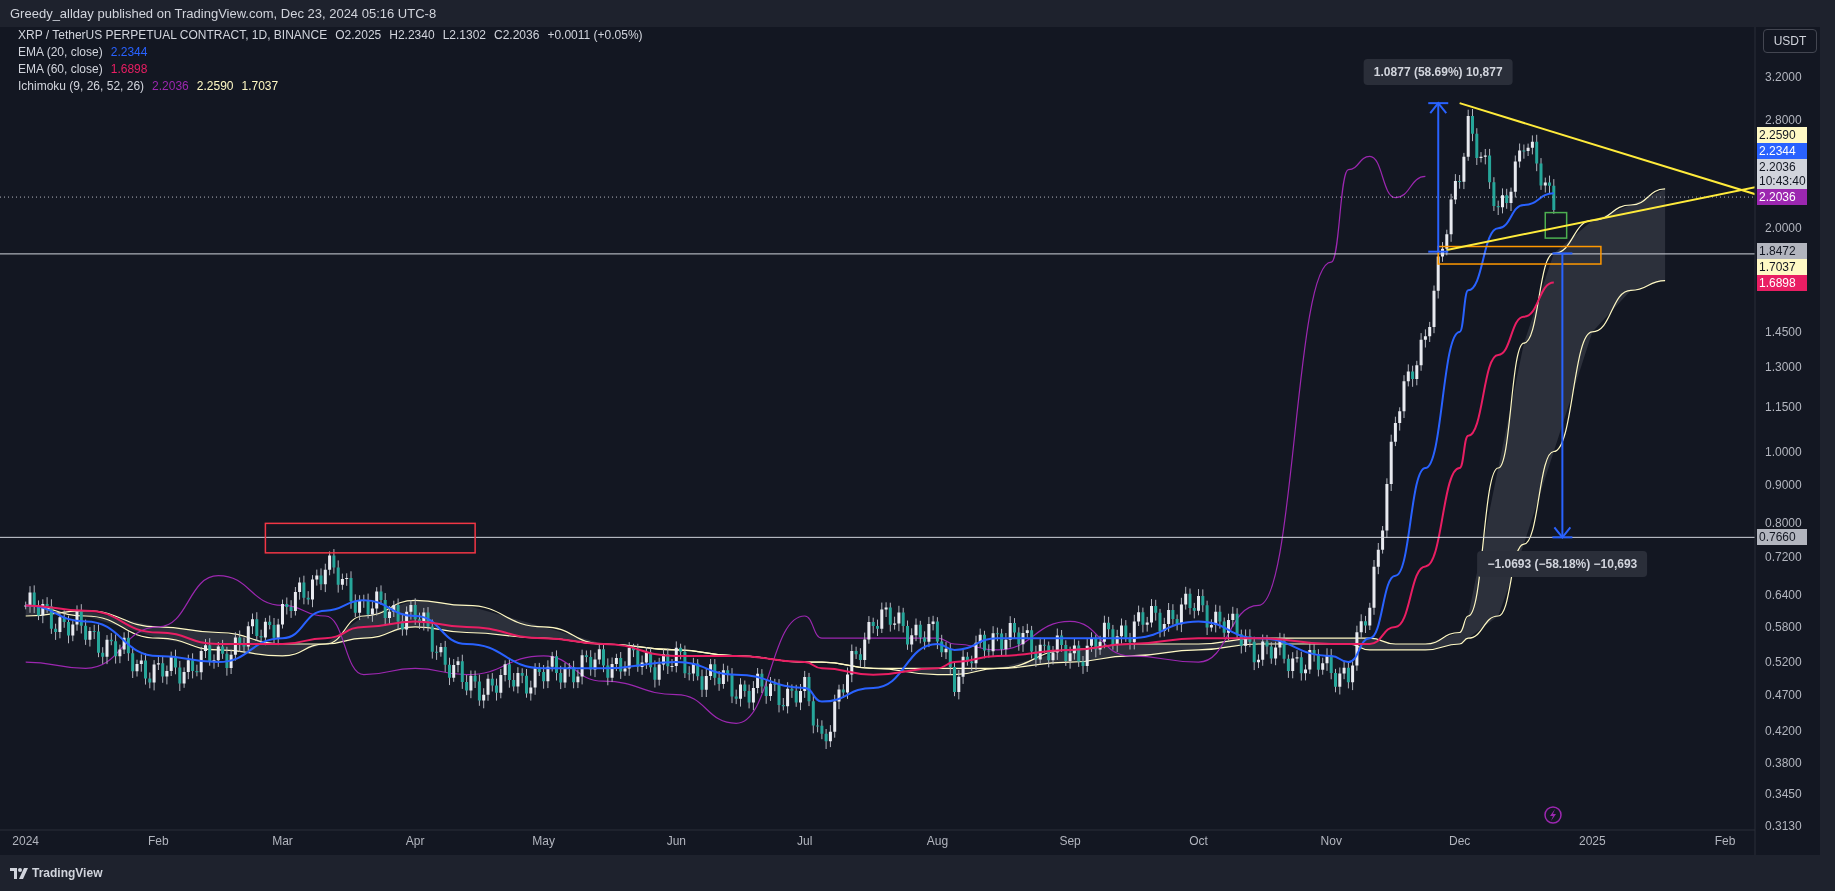 The image size is (1835, 891). What do you see at coordinates (1783, 523) in the screenshot?
I see `price-axis-label: 0.8000` at bounding box center [1783, 523].